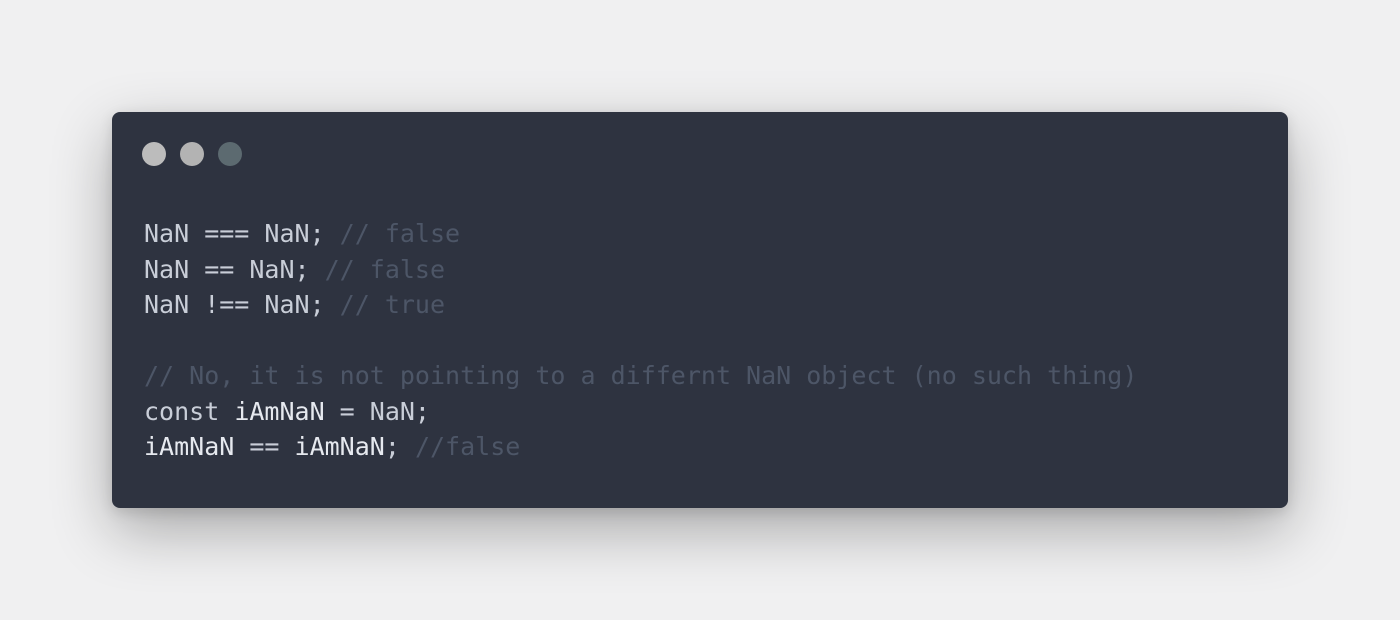  I want to click on code-token-plain: NaN == NaN;, so click(234, 269).